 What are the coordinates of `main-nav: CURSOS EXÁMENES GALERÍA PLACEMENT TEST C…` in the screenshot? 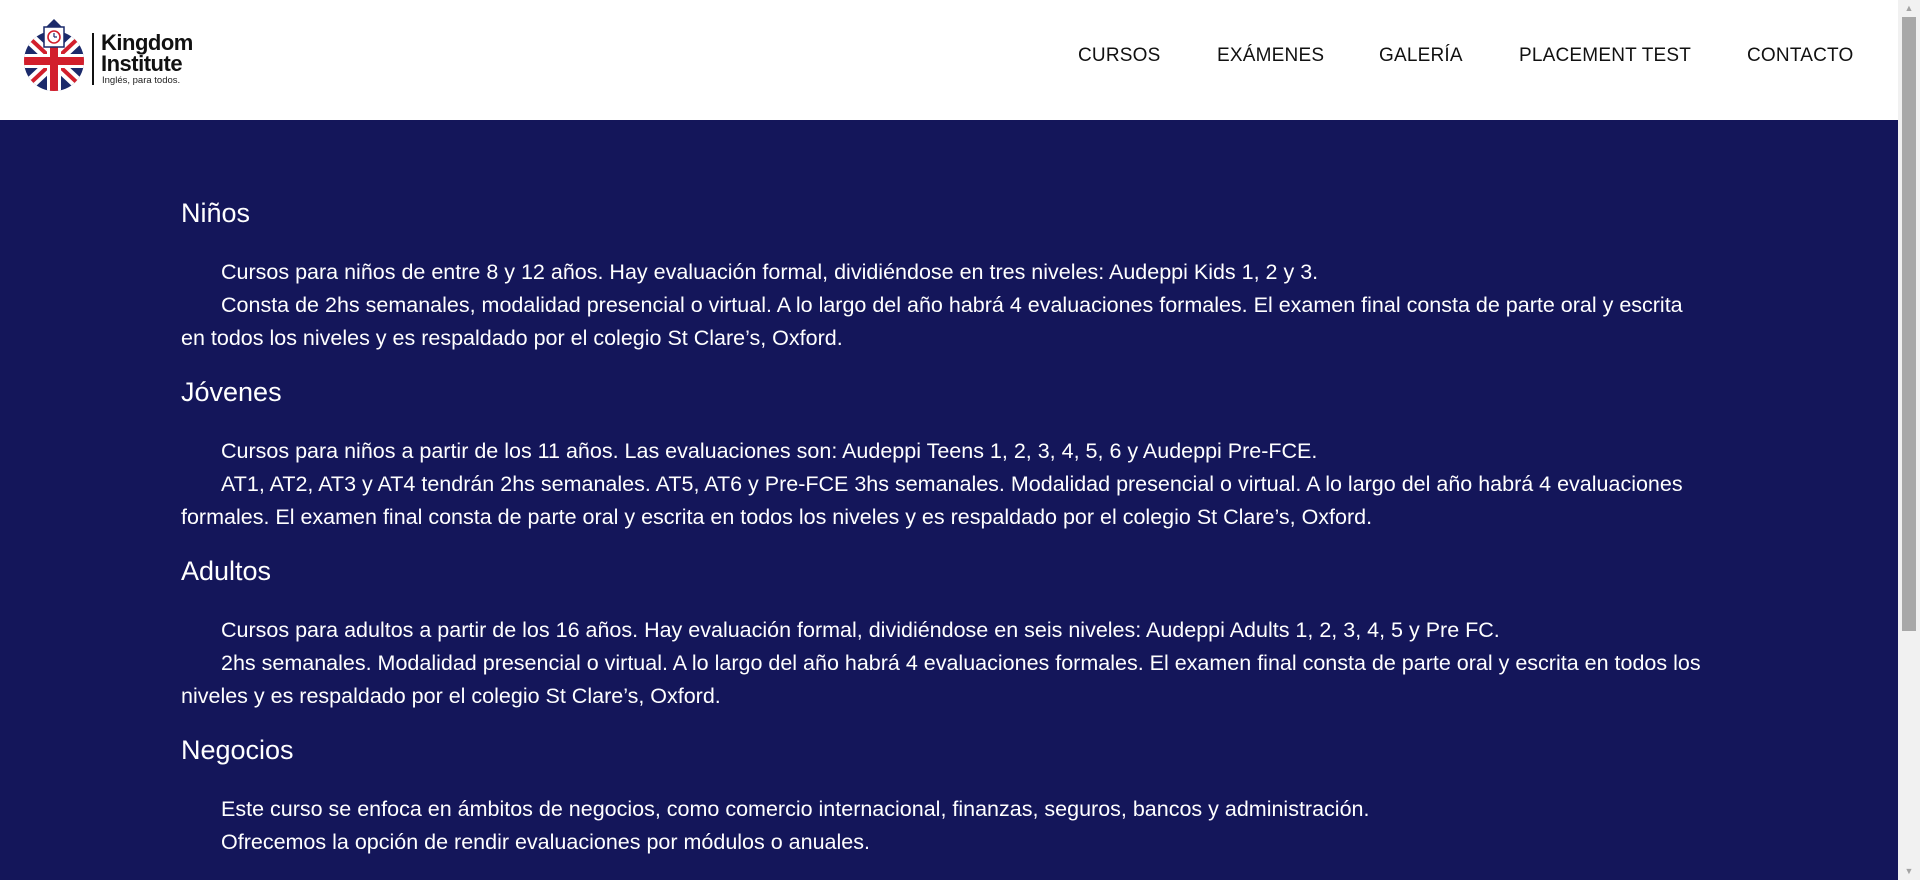 It's located at (949, 58).